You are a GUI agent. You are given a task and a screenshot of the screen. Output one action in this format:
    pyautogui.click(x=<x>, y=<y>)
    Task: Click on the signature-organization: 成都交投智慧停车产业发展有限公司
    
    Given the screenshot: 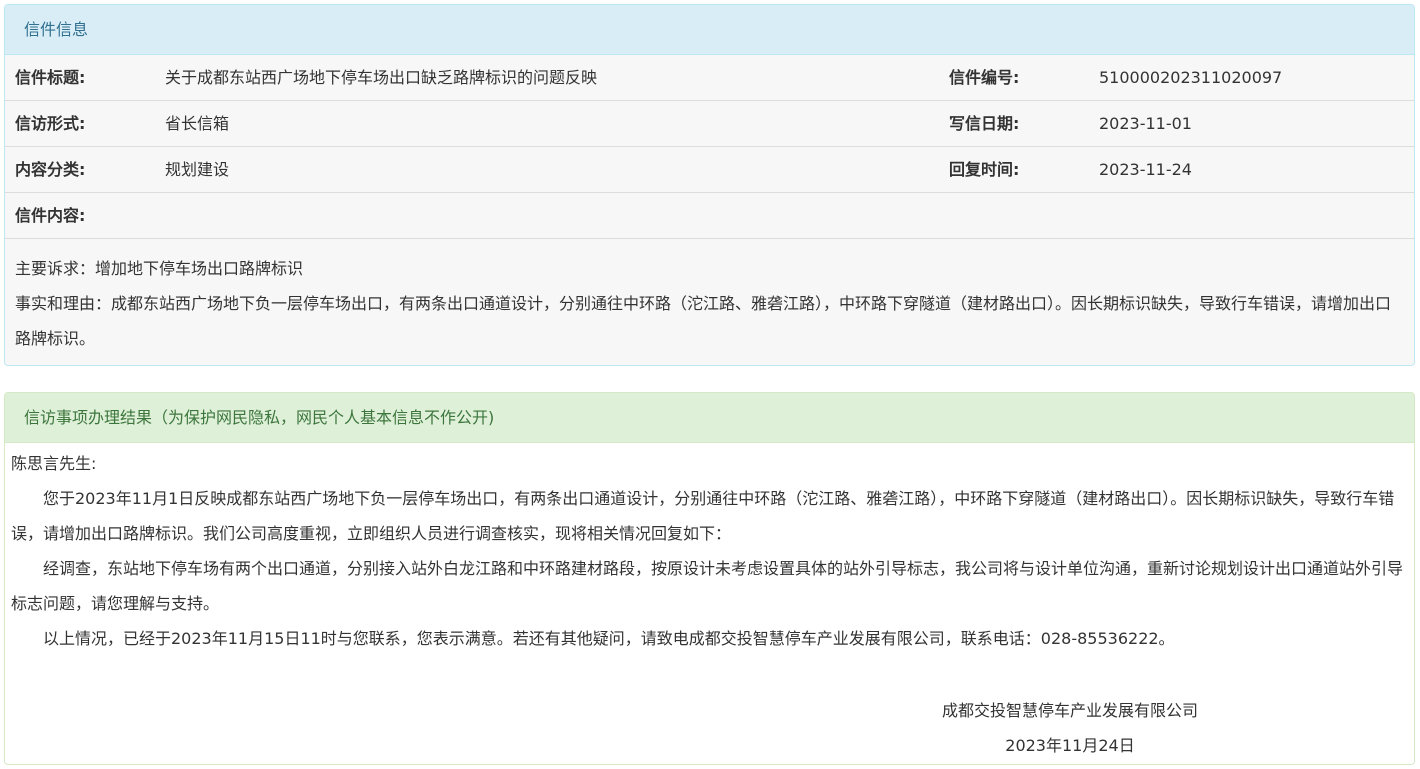 What is the action you would take?
    pyautogui.click(x=1069, y=710)
    